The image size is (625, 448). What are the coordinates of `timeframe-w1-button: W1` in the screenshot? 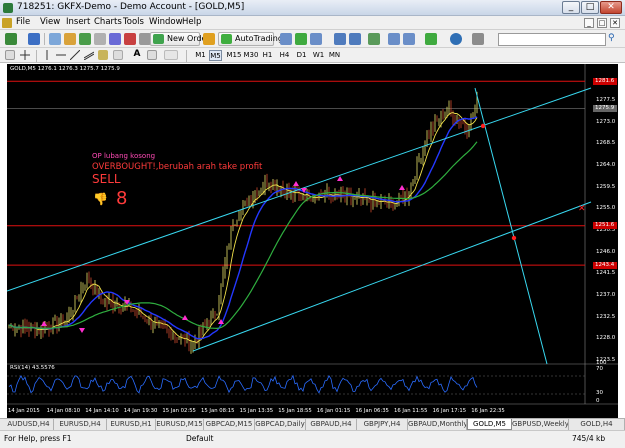 It's located at (318, 55).